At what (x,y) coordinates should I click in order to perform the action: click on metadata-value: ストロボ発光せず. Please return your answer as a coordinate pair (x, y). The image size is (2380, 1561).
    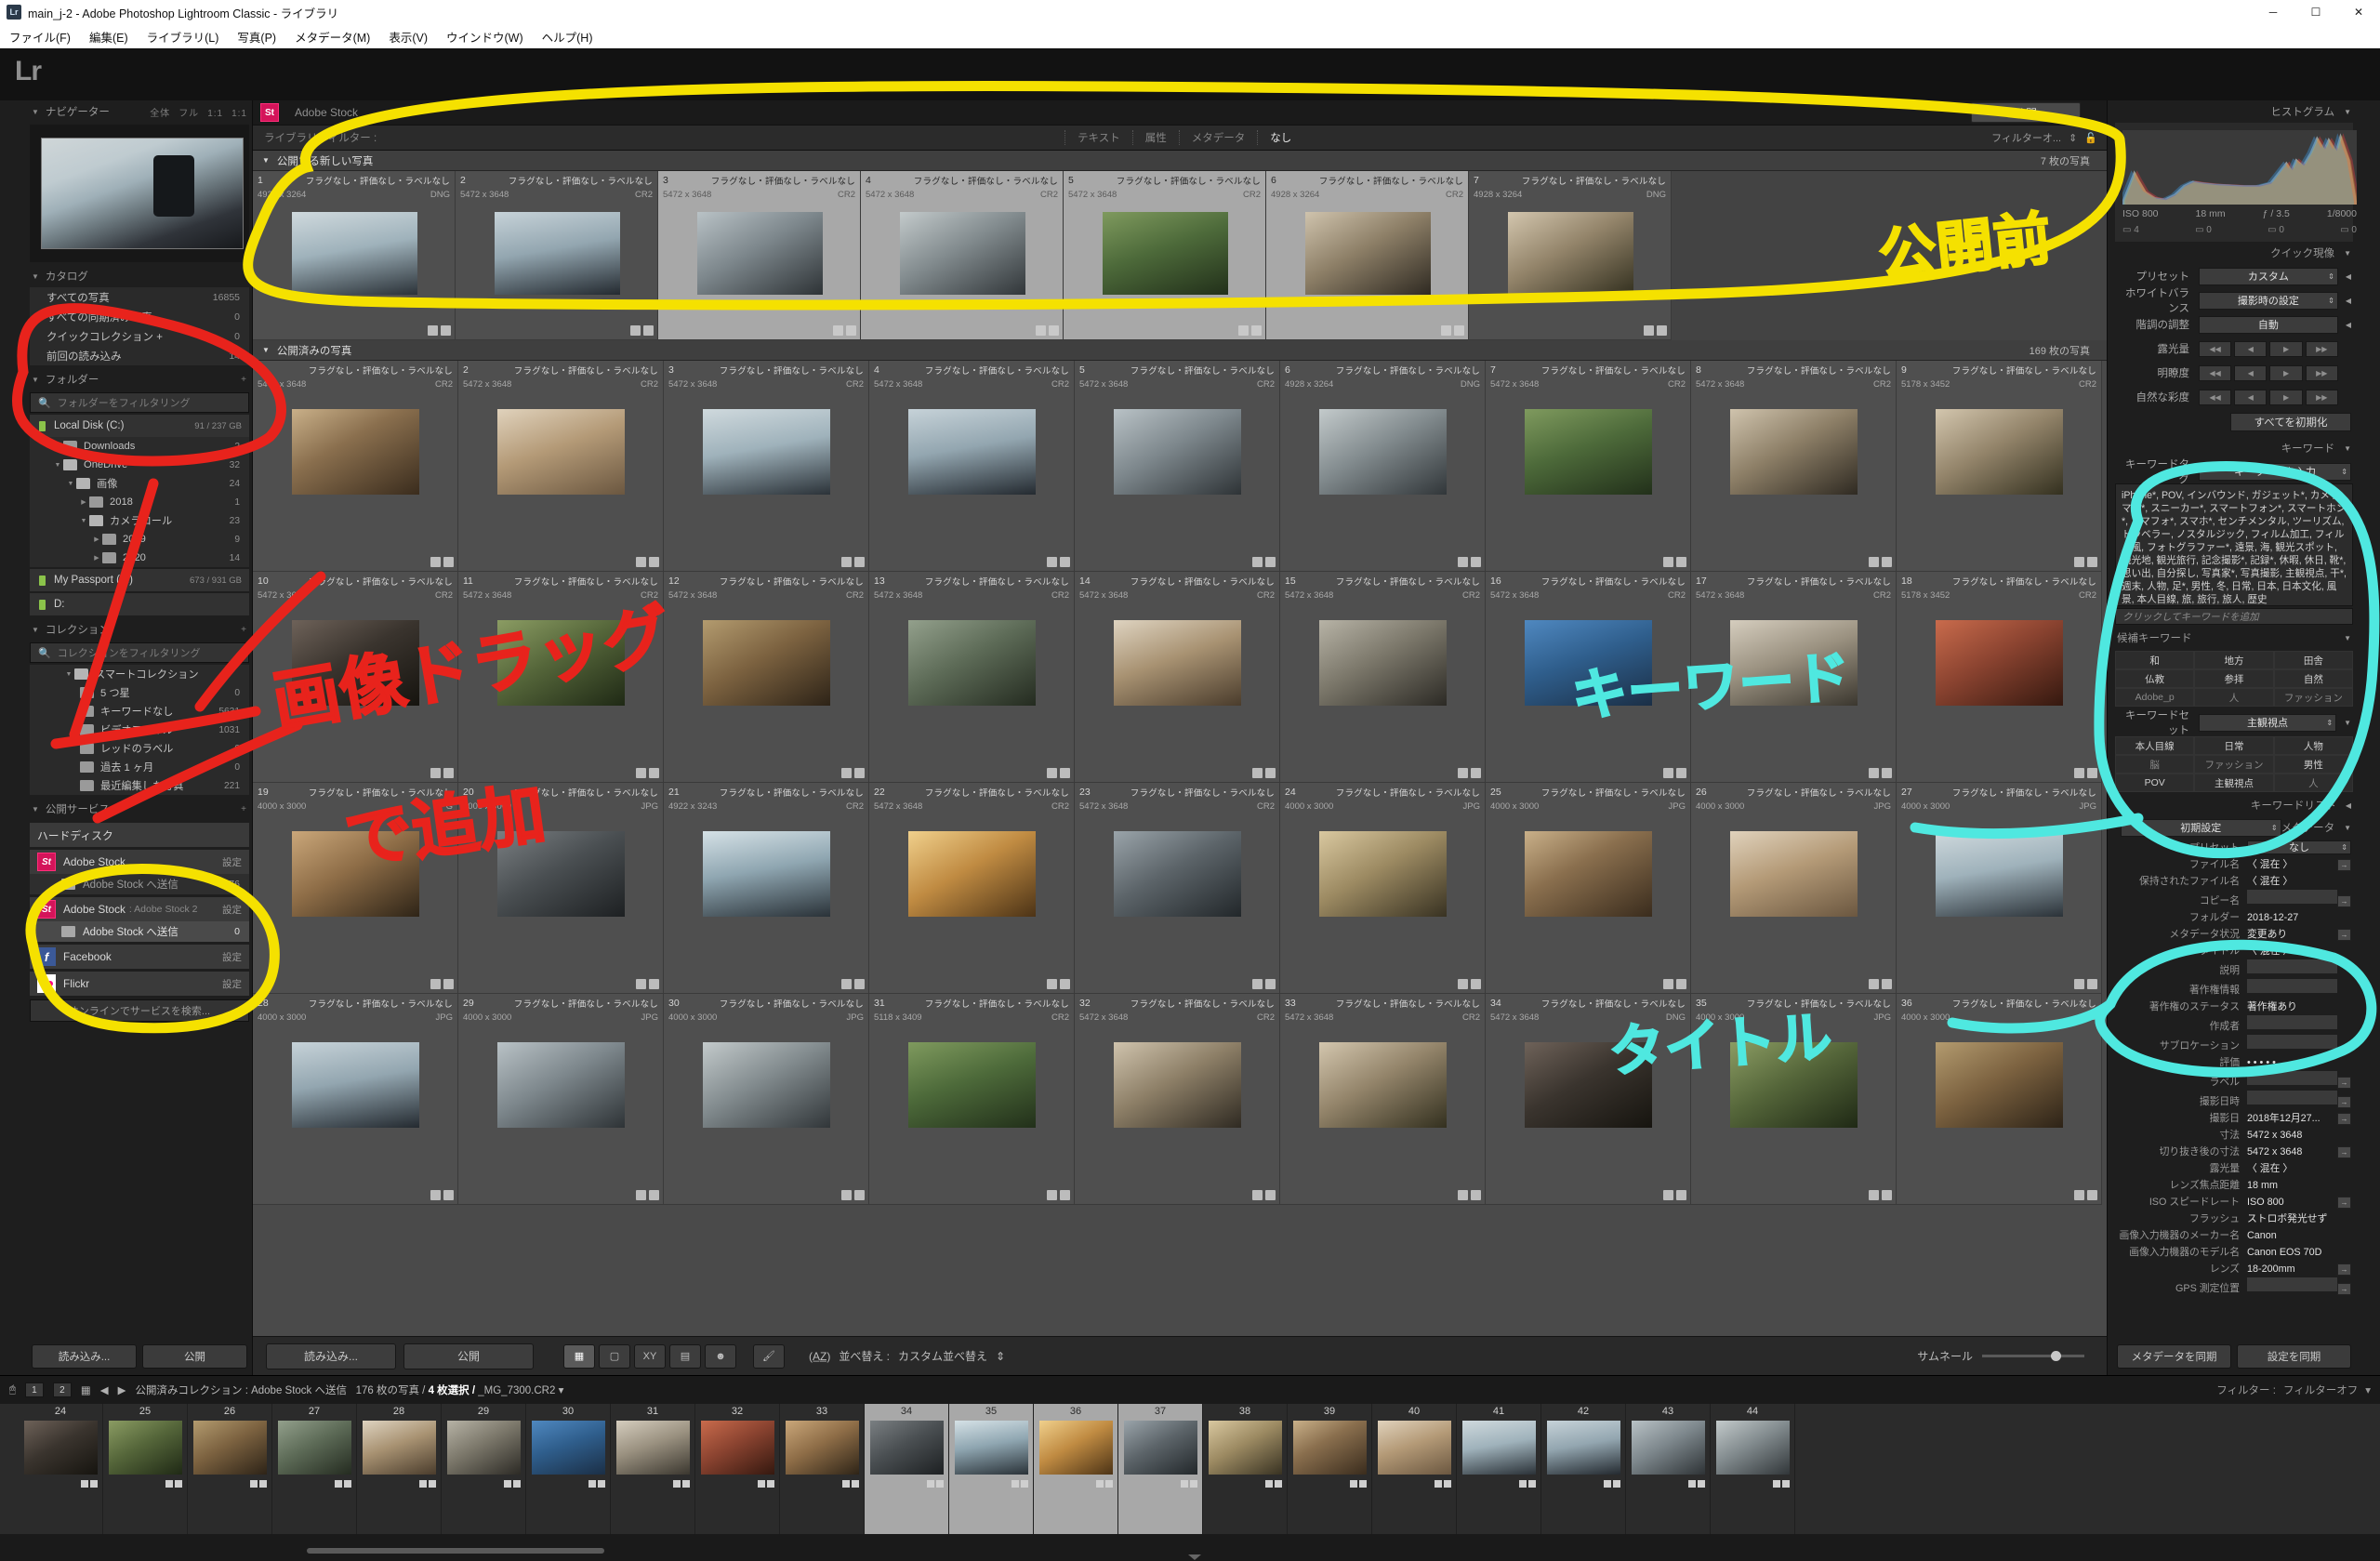
    Looking at the image, I should click on (2292, 1217).